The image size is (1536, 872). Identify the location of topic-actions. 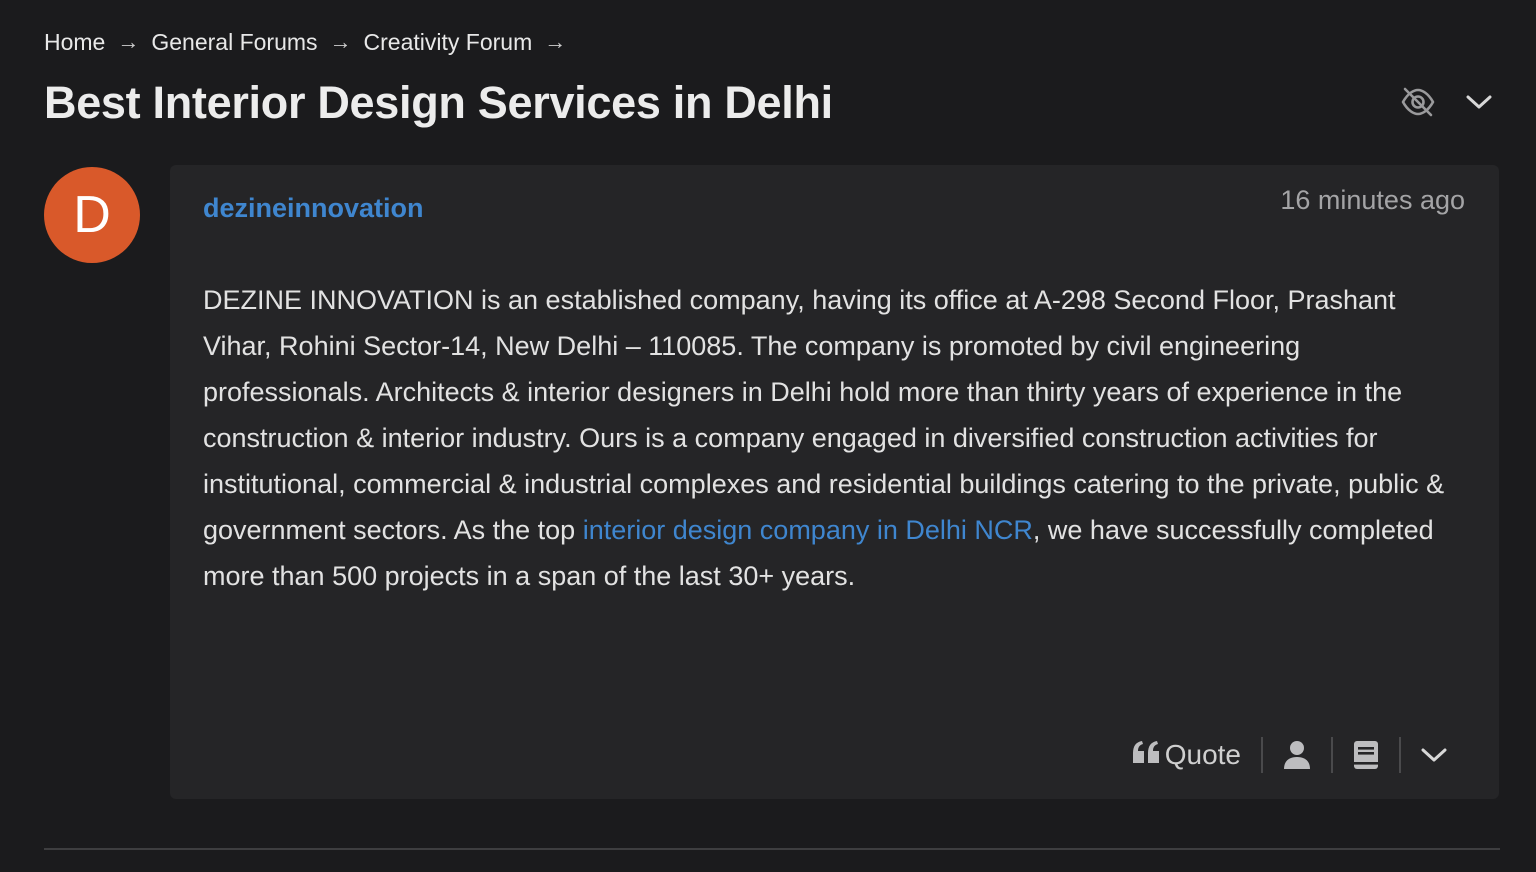
(1446, 102).